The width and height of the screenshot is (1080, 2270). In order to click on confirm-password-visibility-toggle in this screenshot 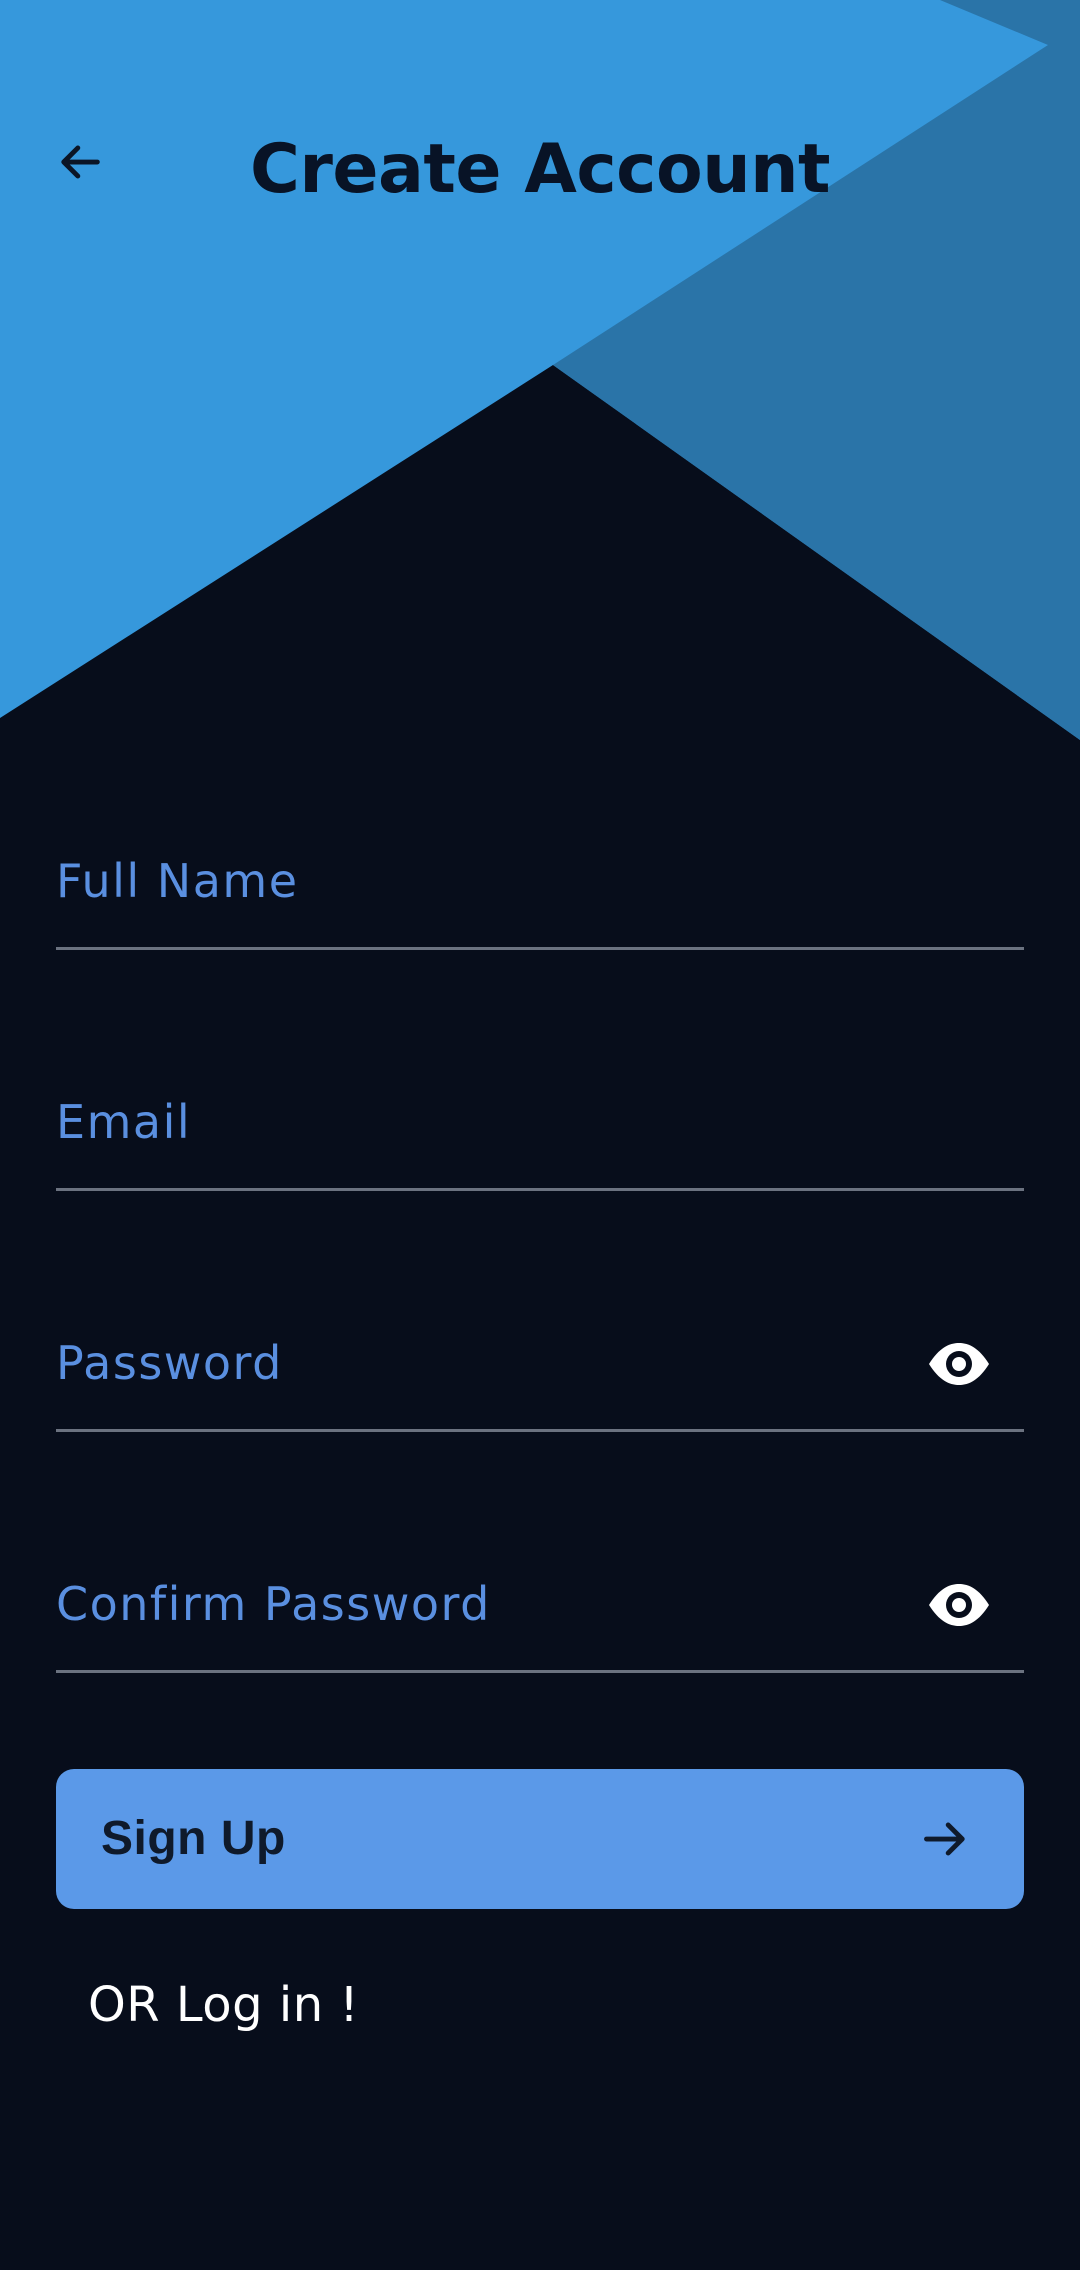, I will do `click(959, 1605)`.